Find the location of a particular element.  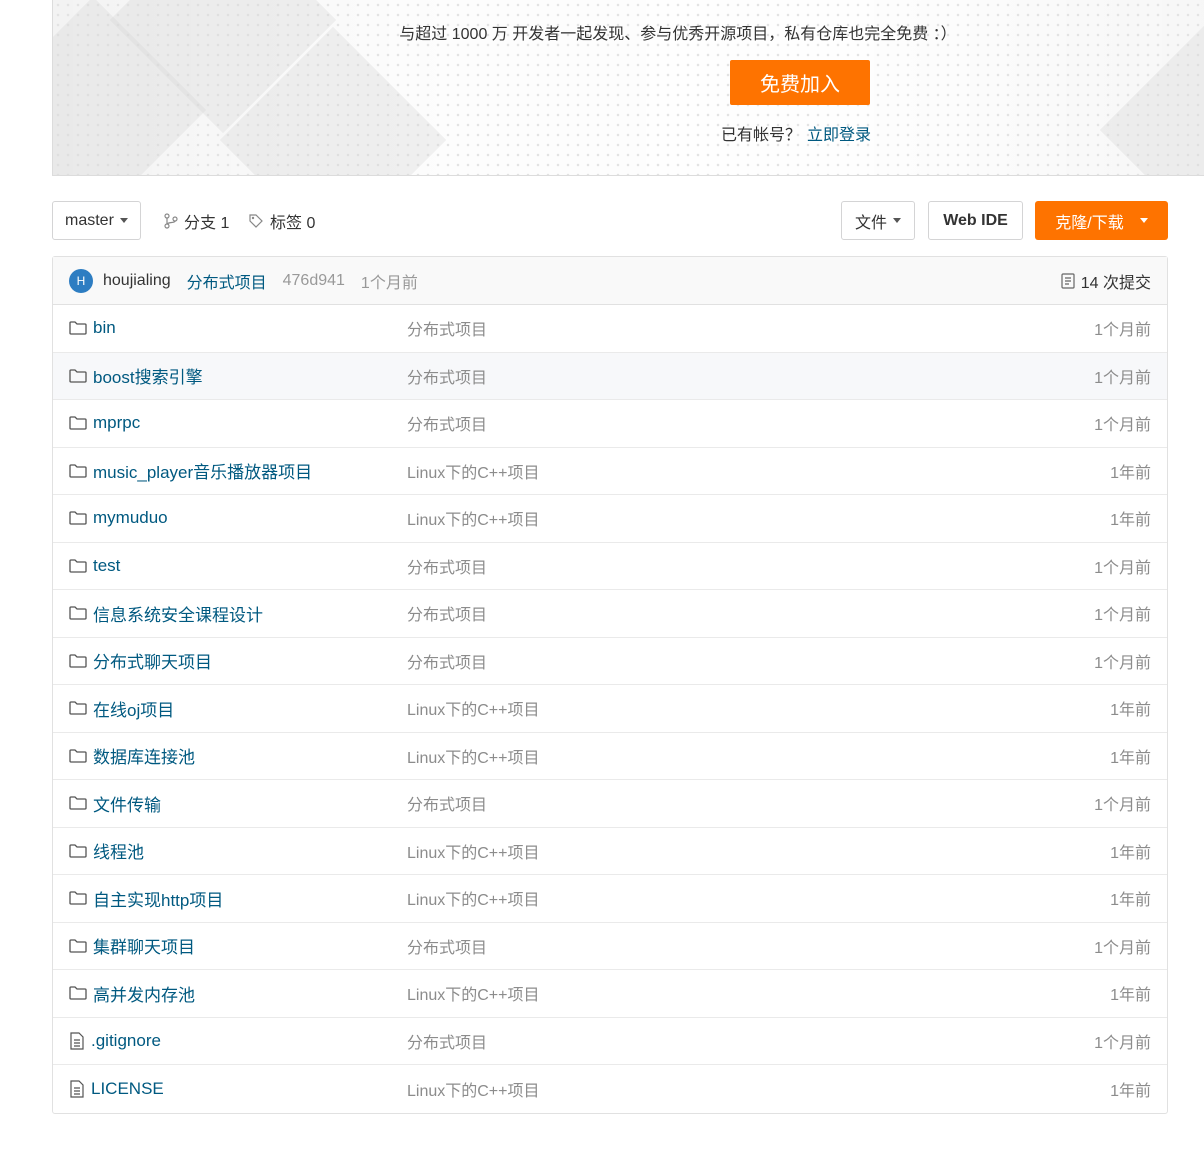

file-row: test 分布式项目 1个月前 is located at coordinates (610, 566).